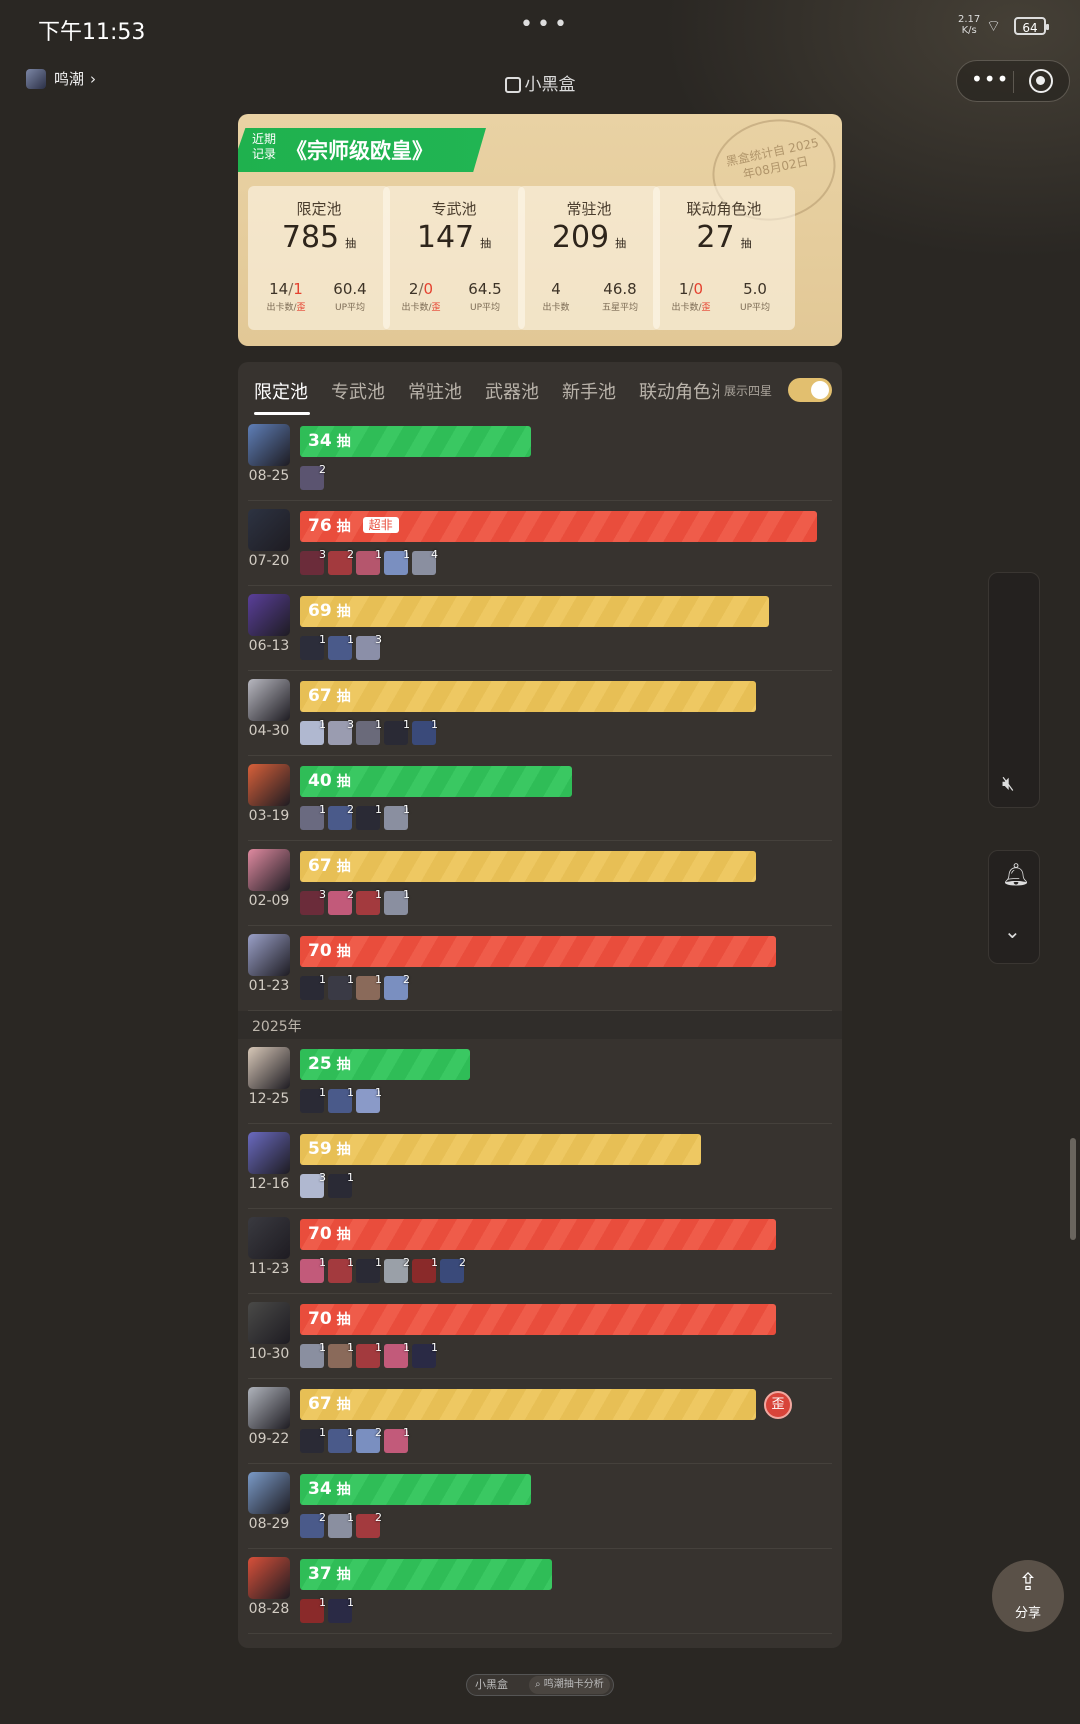 This screenshot has height=1724, width=1080. What do you see at coordinates (491, 1684) in the screenshot?
I see `footer-brand: 小黑盒` at bounding box center [491, 1684].